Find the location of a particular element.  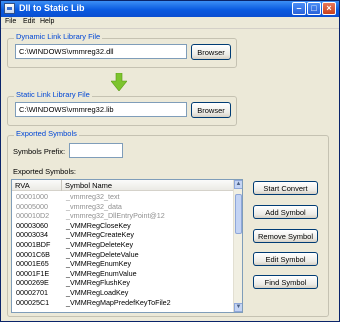

row-rva: 00001BDF is located at coordinates (33, 244).